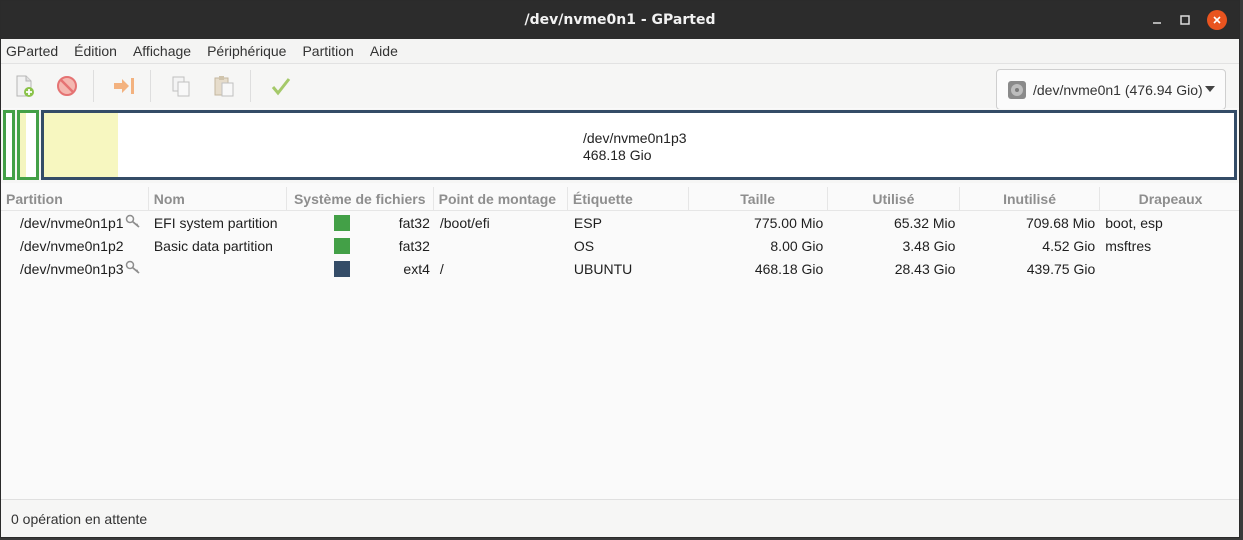  Describe the element at coordinates (603, 268) in the screenshot. I see `partition-label: UBUNTU` at that location.